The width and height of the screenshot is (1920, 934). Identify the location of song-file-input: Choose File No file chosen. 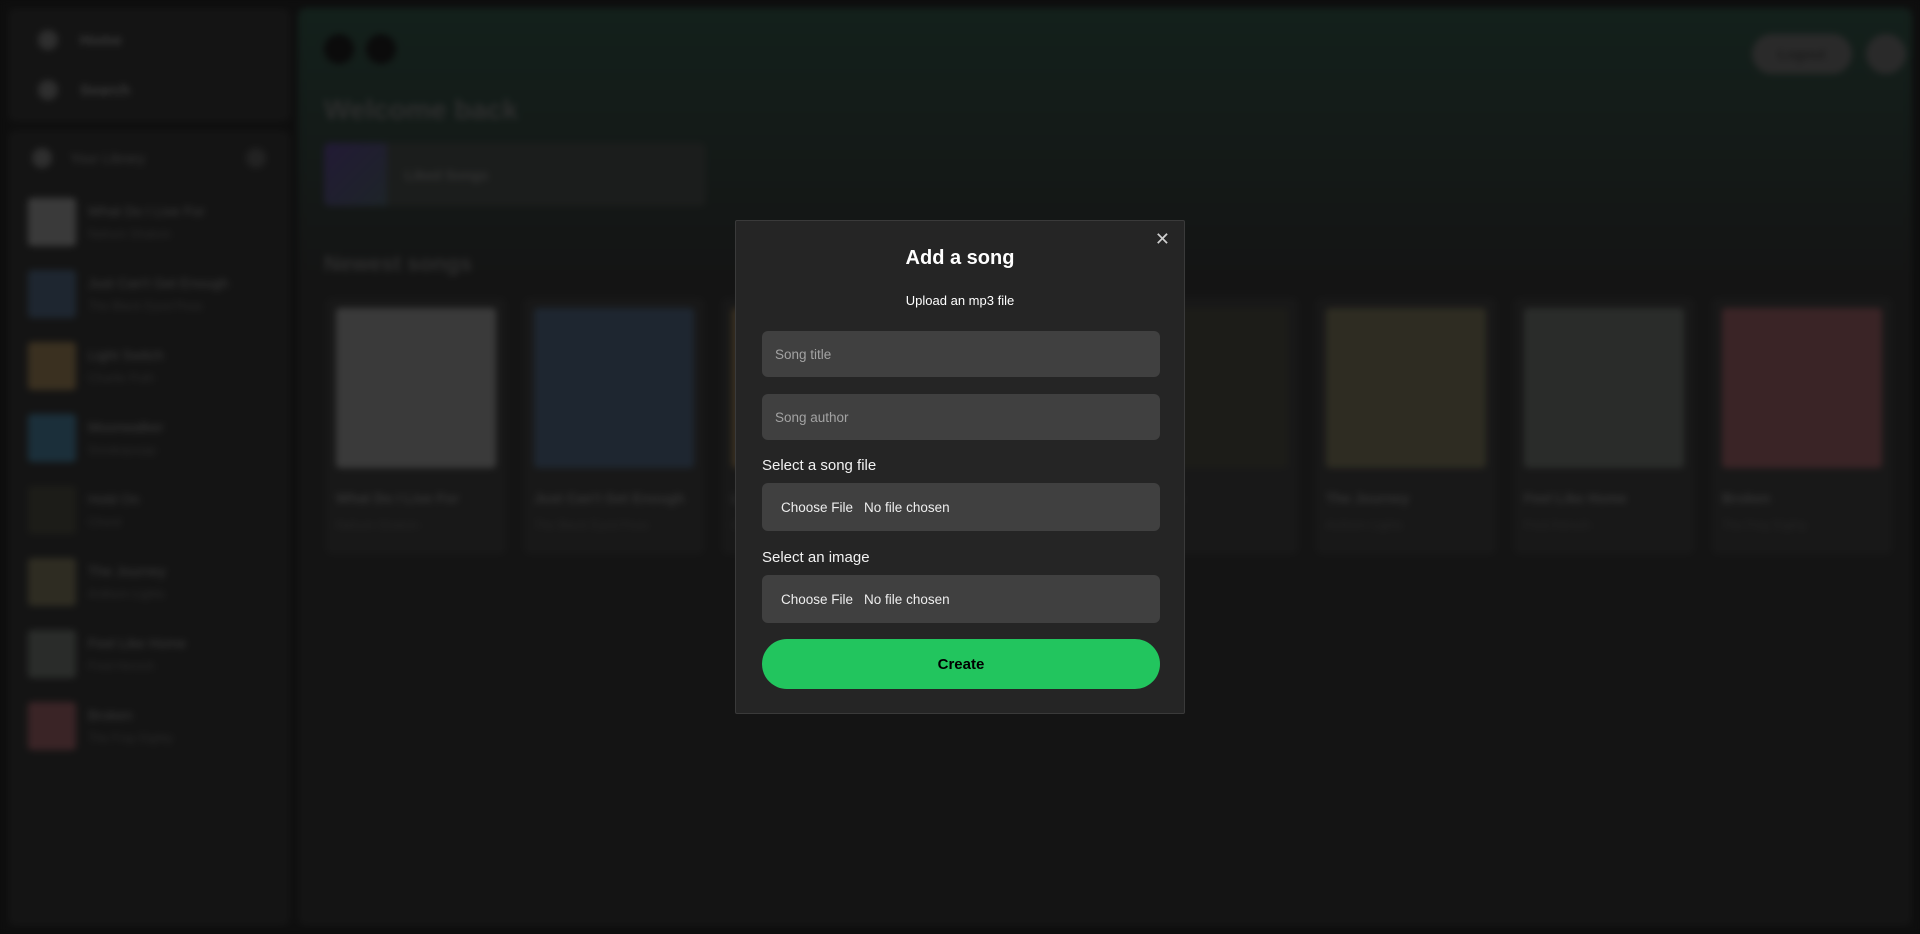
(961, 507).